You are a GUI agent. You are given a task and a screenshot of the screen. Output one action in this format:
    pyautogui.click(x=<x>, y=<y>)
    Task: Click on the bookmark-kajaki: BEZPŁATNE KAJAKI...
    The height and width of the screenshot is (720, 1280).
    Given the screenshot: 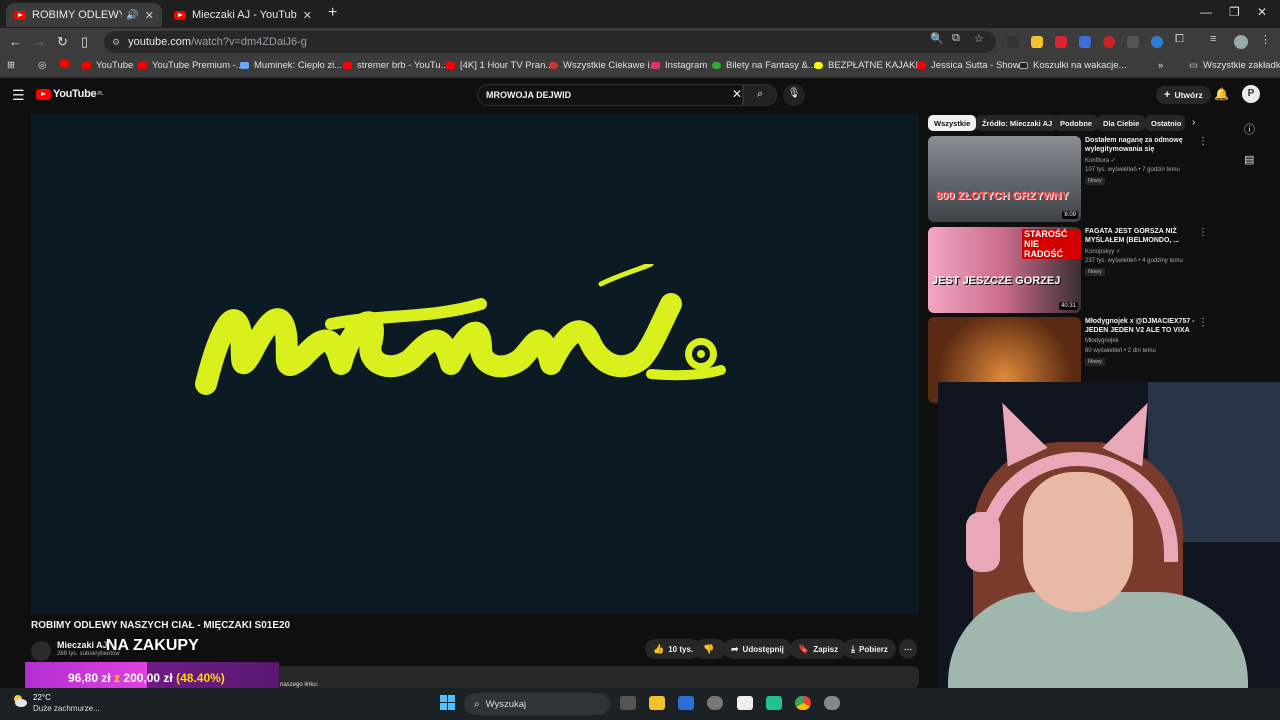 What is the action you would take?
    pyautogui.click(x=870, y=65)
    